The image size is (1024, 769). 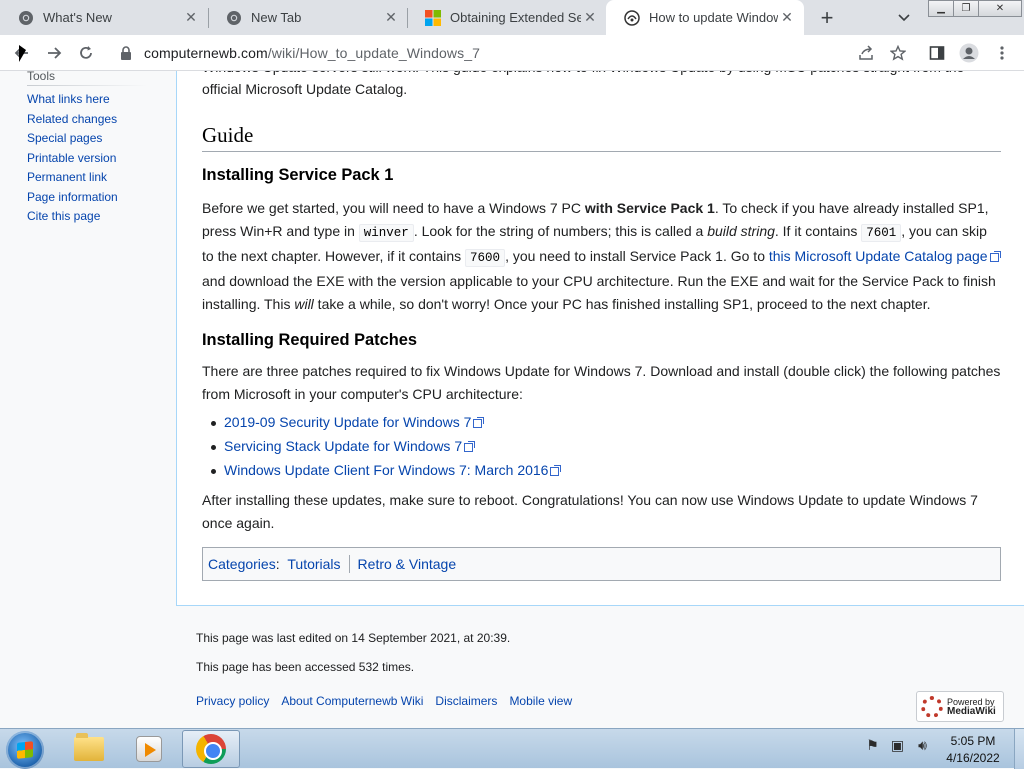 I want to click on powered-by-mediawiki-badge: Powered by MediaWiki, so click(x=960, y=706).